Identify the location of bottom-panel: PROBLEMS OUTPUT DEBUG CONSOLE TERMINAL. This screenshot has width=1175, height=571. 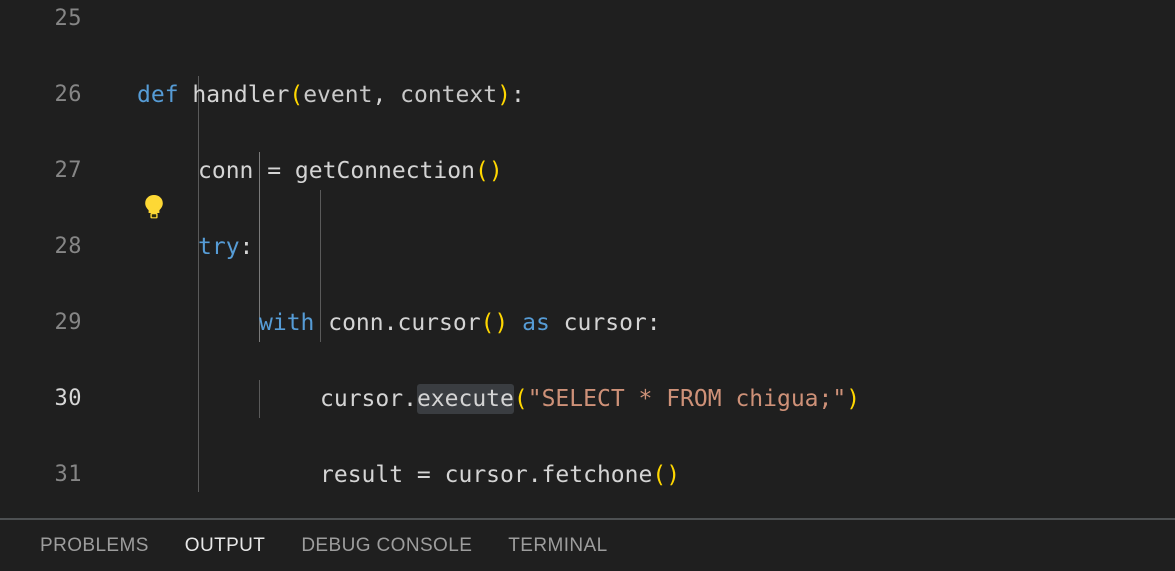
(587, 545).